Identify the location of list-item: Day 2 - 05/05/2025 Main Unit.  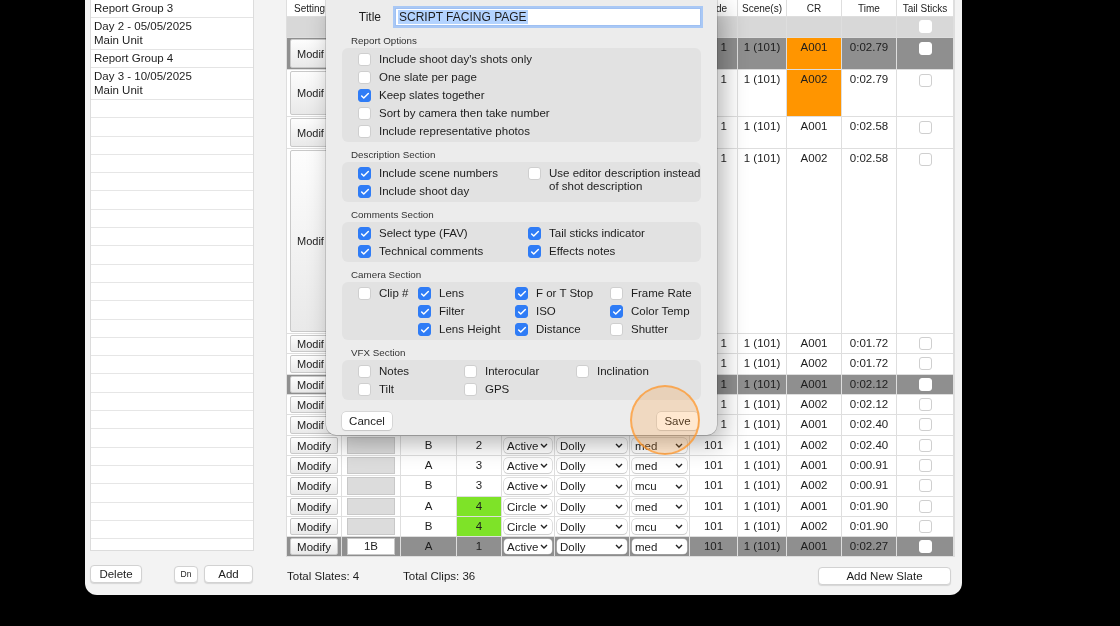
(172, 34).